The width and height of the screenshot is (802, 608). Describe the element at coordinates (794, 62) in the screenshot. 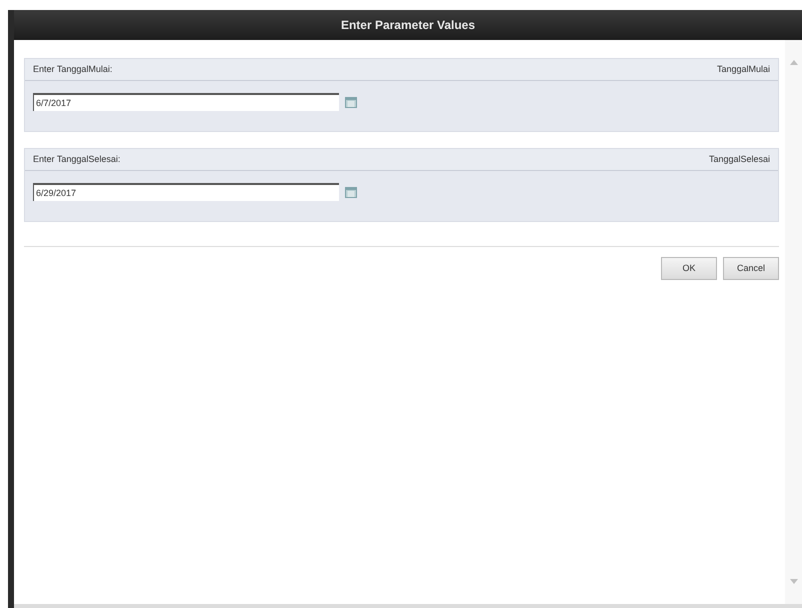

I see `scroll-up-icon` at that location.